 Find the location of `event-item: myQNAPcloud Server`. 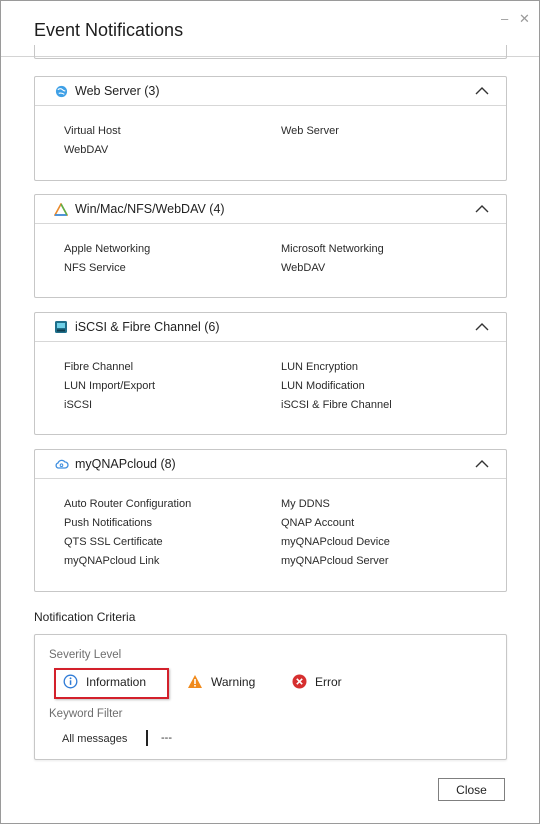

event-item: myQNAPcloud Server is located at coordinates (335, 561).